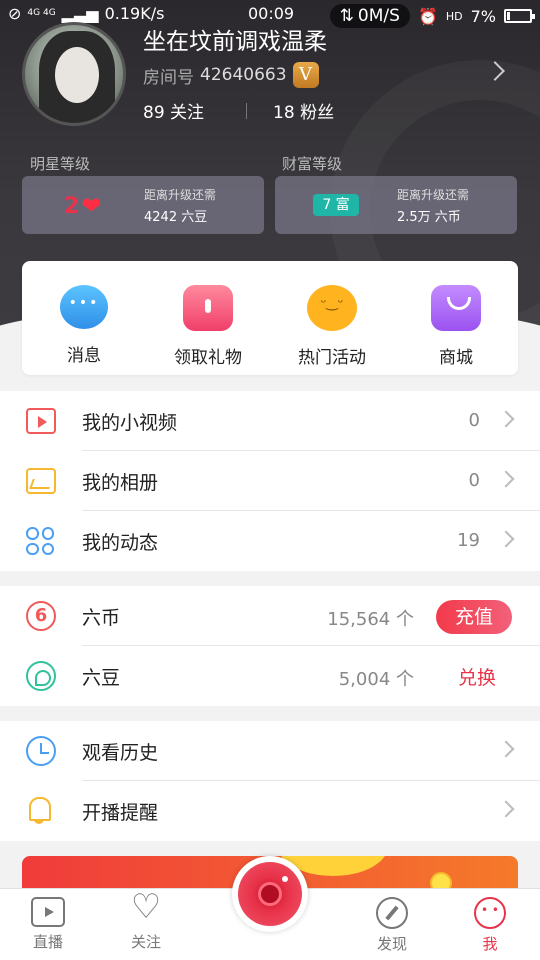  I want to click on tab-me: 我, so click(490, 925).